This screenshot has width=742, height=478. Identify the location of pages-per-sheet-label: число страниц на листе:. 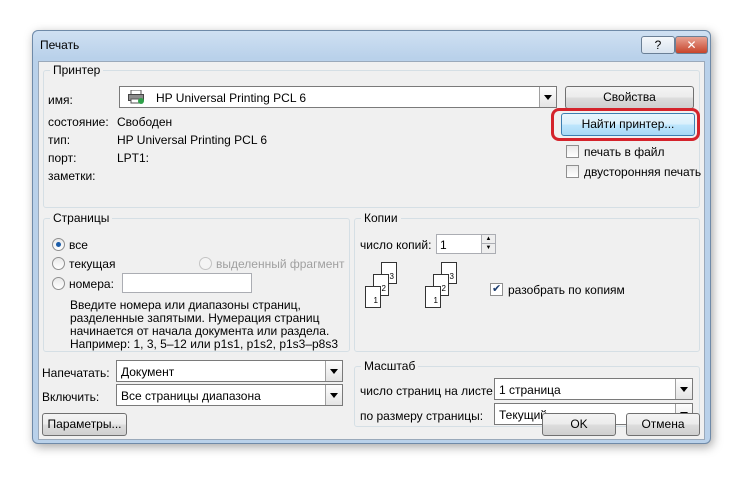
(428, 391).